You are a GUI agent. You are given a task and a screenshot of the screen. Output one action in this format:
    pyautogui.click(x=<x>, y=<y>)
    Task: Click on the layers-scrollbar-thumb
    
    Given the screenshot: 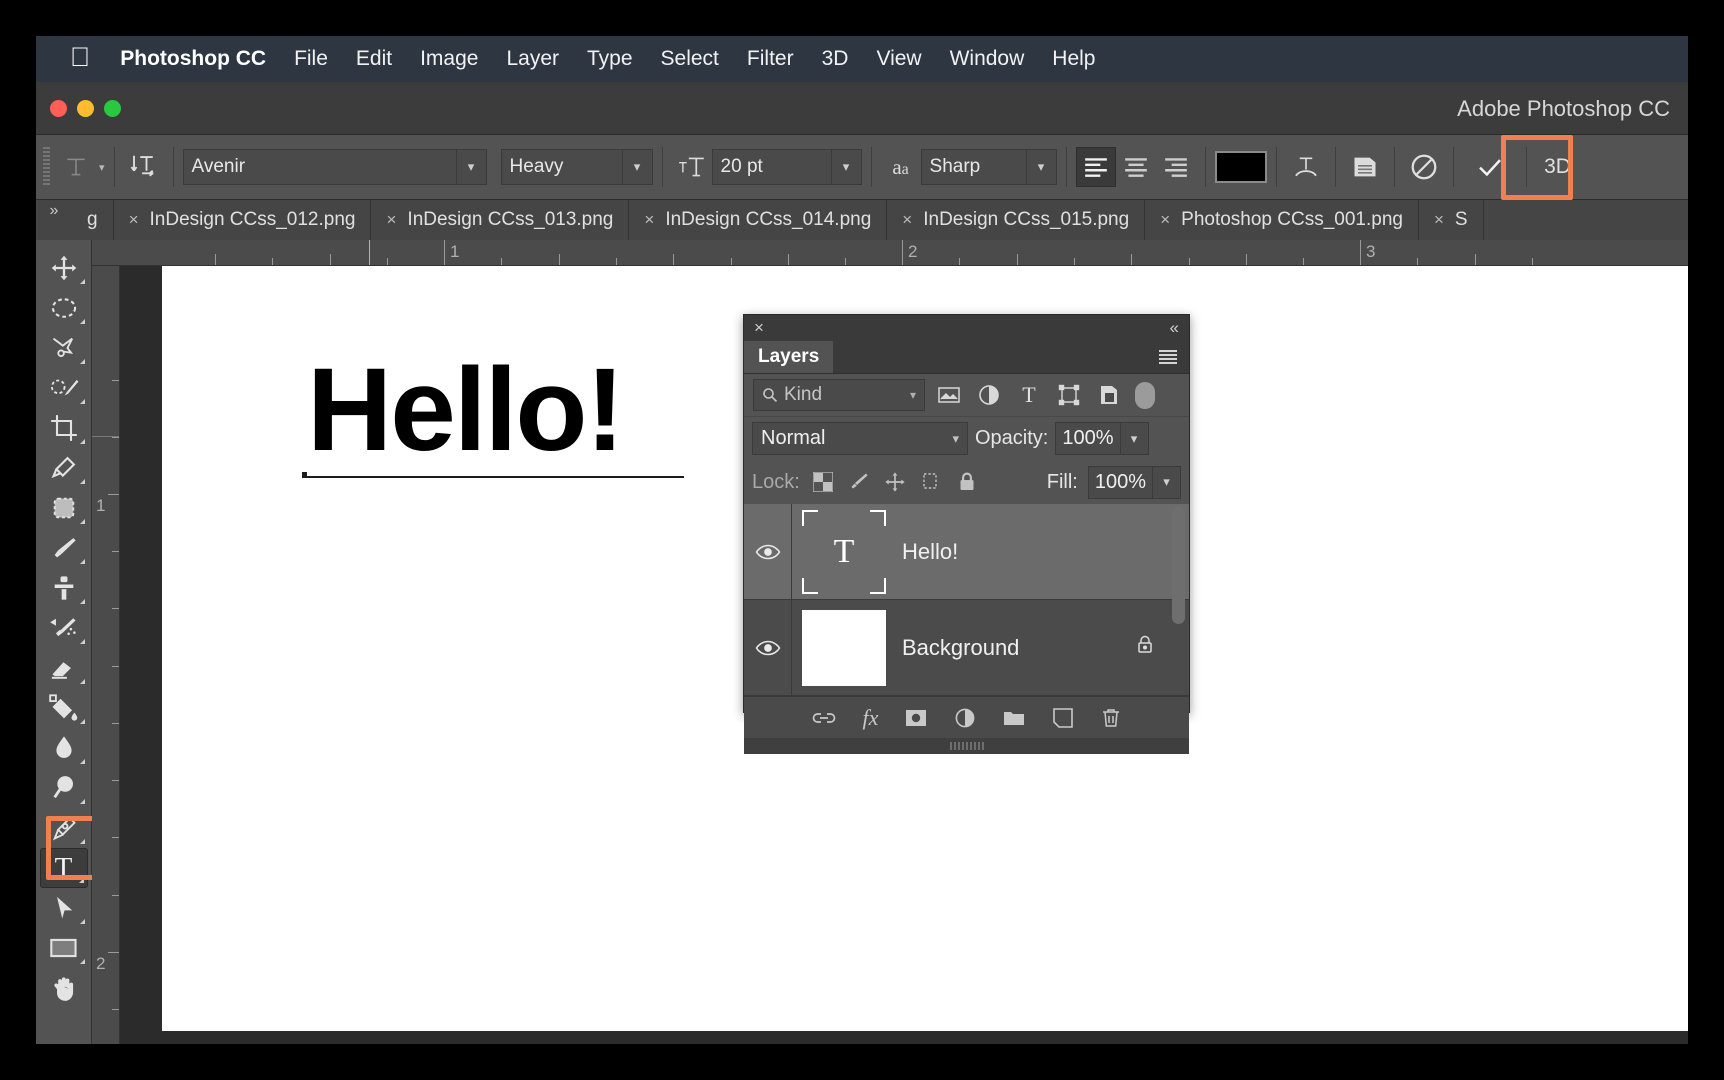 What is the action you would take?
    pyautogui.click(x=1178, y=565)
    